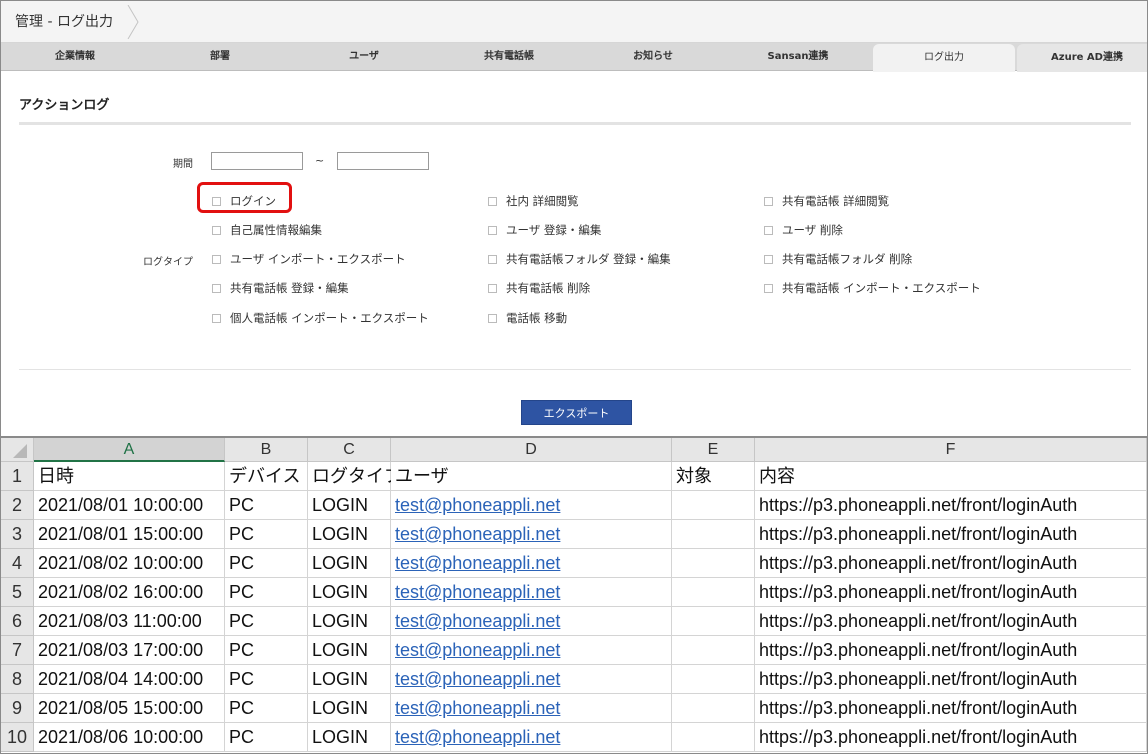  I want to click on select-all-corner, so click(17, 450).